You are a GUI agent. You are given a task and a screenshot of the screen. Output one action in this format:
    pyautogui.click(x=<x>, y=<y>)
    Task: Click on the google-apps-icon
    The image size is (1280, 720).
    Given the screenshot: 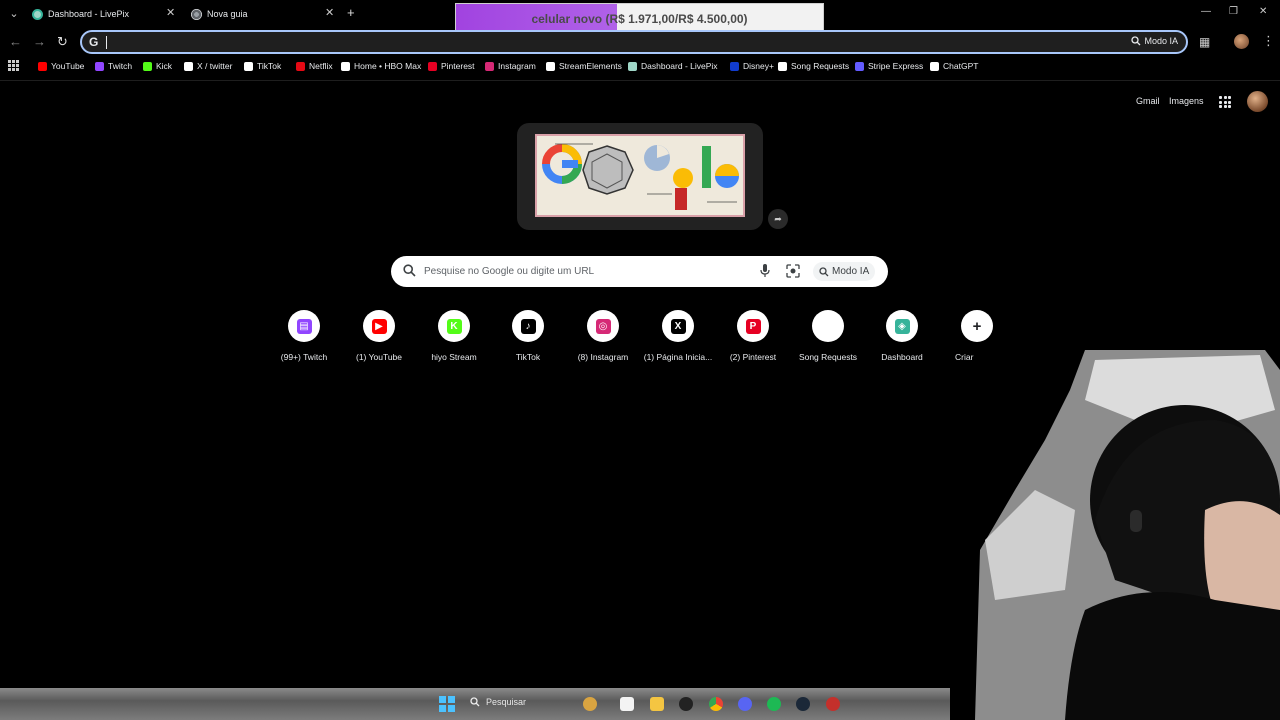 What is the action you would take?
    pyautogui.click(x=1225, y=102)
    